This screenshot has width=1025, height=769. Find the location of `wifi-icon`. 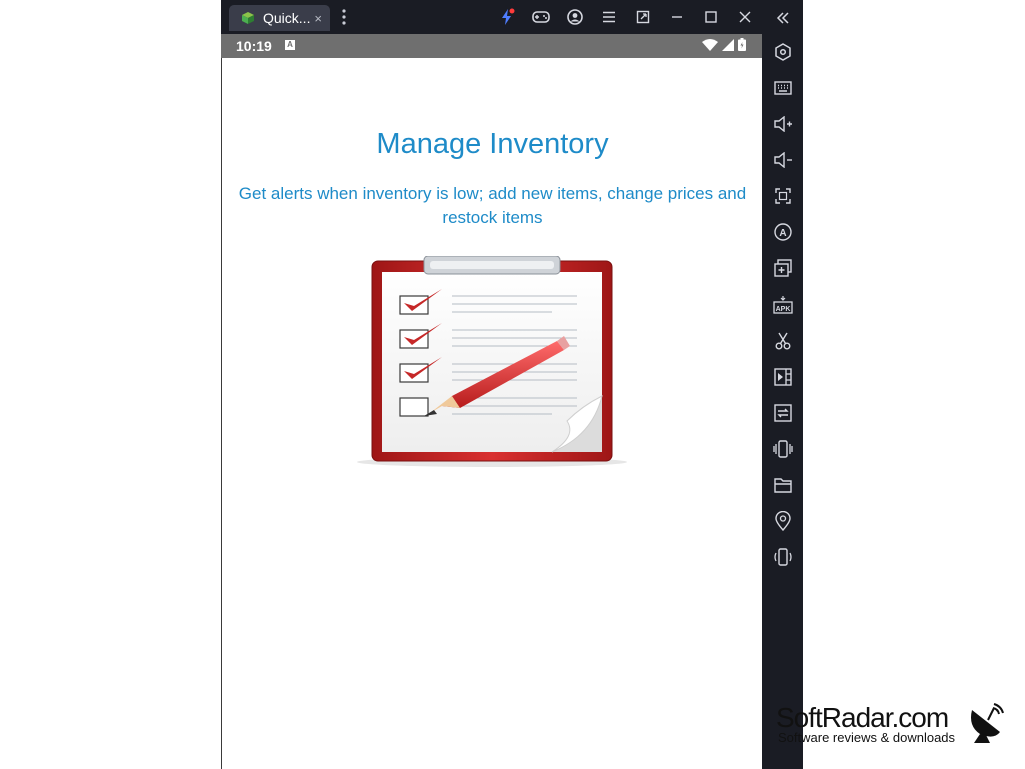

wifi-icon is located at coordinates (710, 44).